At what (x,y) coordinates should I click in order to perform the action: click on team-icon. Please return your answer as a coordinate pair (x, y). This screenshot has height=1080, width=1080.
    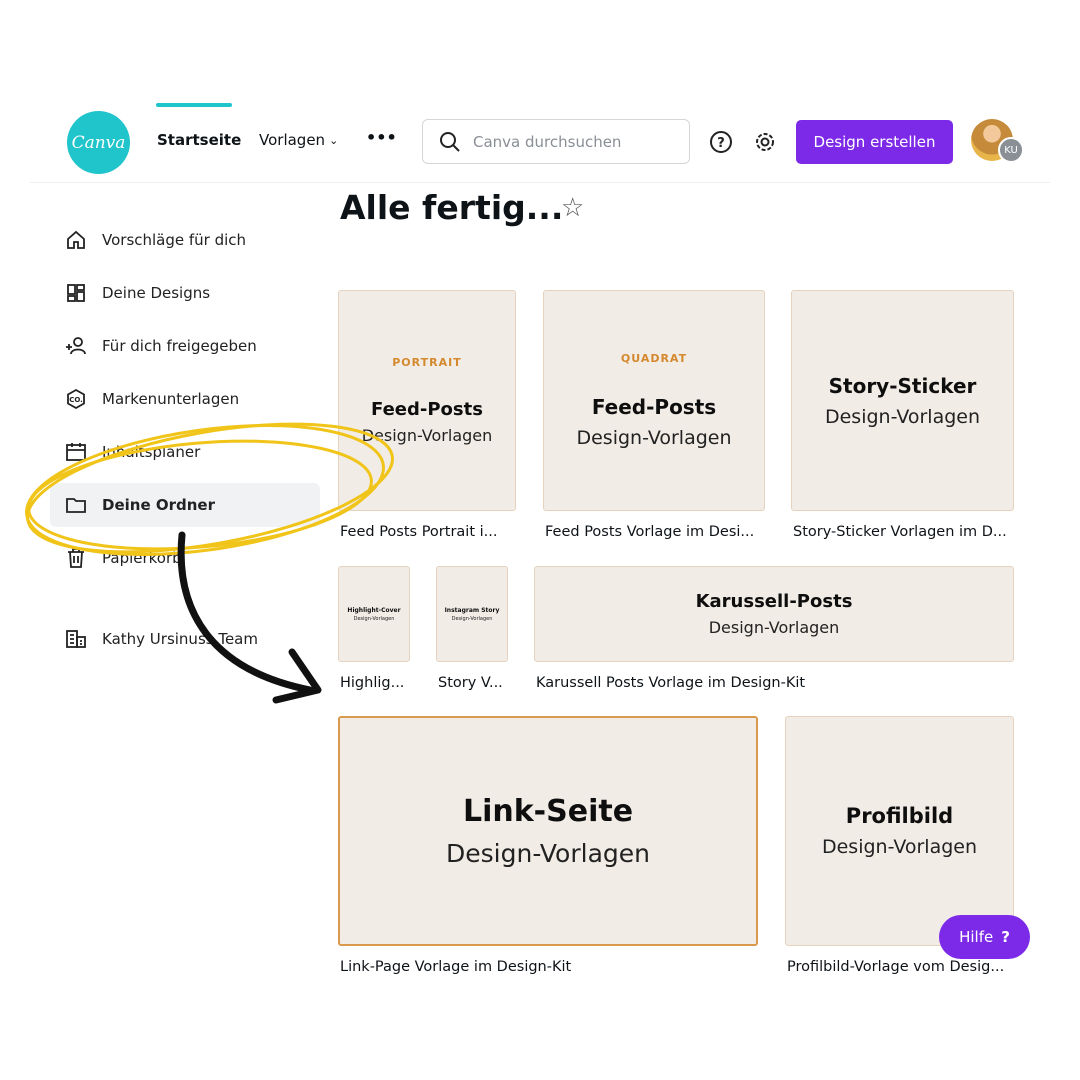
    Looking at the image, I should click on (76, 639).